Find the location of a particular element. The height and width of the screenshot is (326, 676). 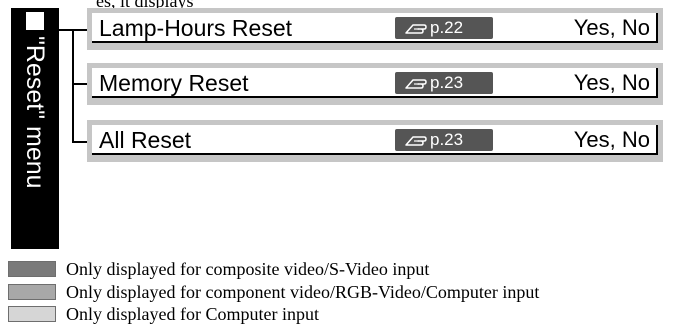

square-icon is located at coordinates (35, 21).